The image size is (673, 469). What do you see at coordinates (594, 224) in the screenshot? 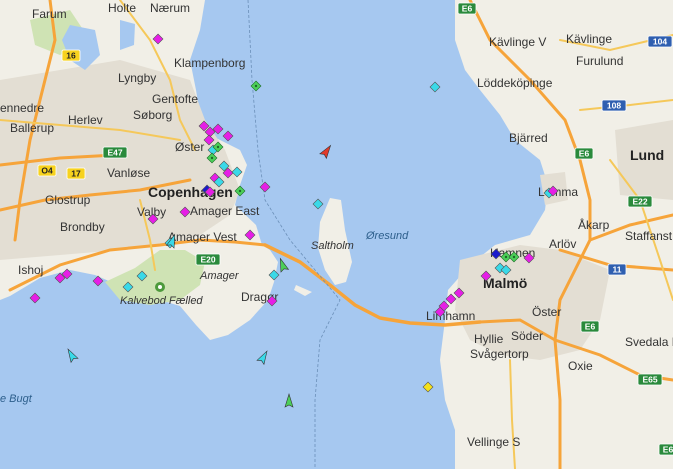
I see `place-akarp: Åkarp` at bounding box center [594, 224].